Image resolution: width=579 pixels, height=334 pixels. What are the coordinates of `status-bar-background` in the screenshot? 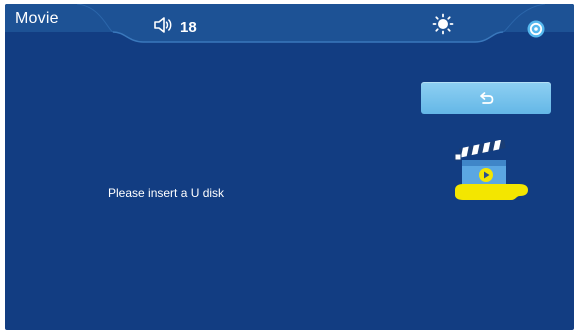 It's located at (289, 23).